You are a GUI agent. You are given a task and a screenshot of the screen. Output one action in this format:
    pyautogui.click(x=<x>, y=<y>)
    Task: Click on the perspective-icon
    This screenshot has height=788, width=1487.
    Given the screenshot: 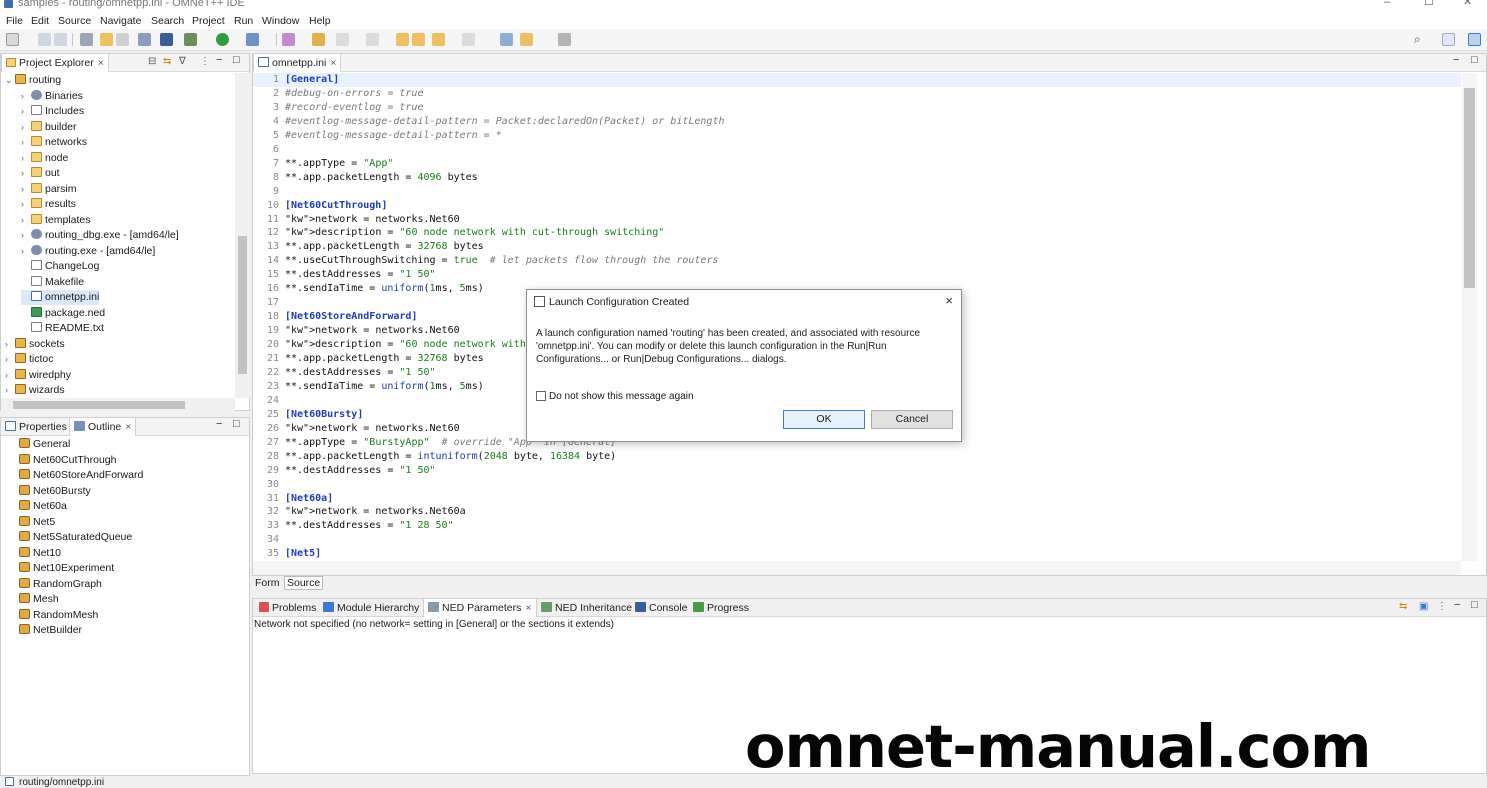 What is the action you would take?
    pyautogui.click(x=1474, y=39)
    